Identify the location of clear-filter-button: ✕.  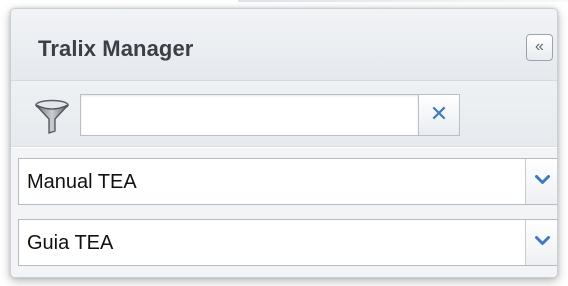
(439, 115).